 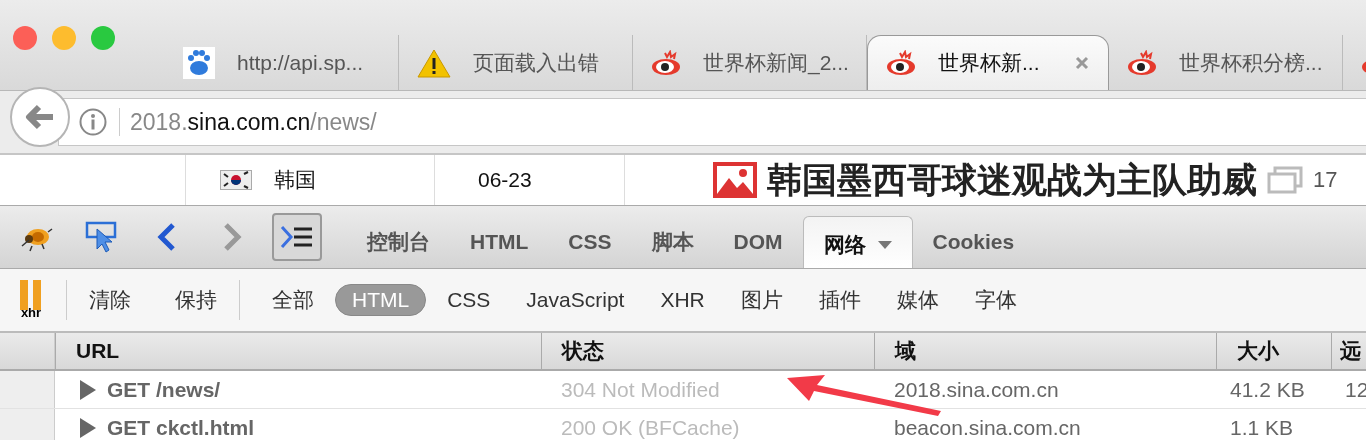 I want to click on column-header: URL, so click(x=298, y=351).